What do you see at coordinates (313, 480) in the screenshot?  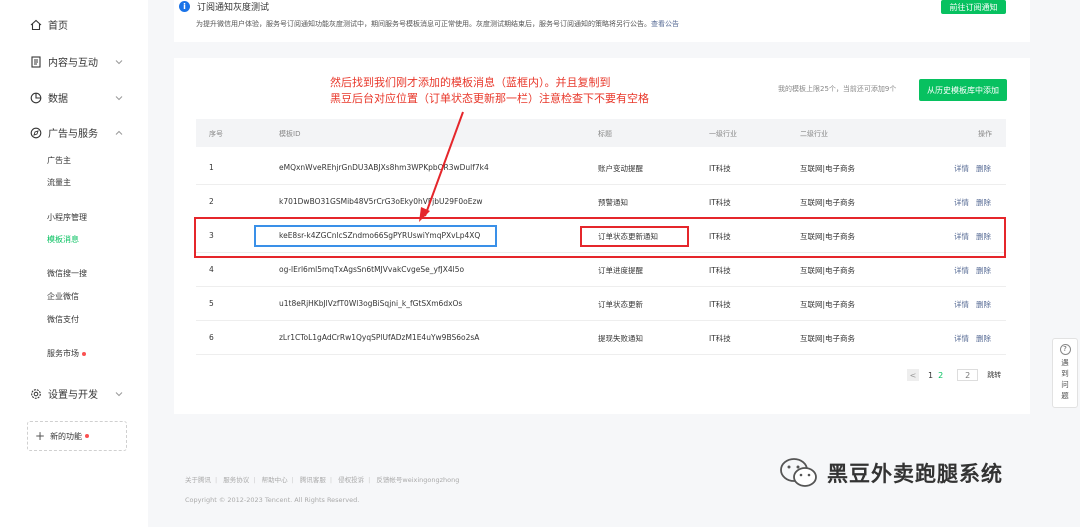 I see `footer-link: 腾讯客服` at bounding box center [313, 480].